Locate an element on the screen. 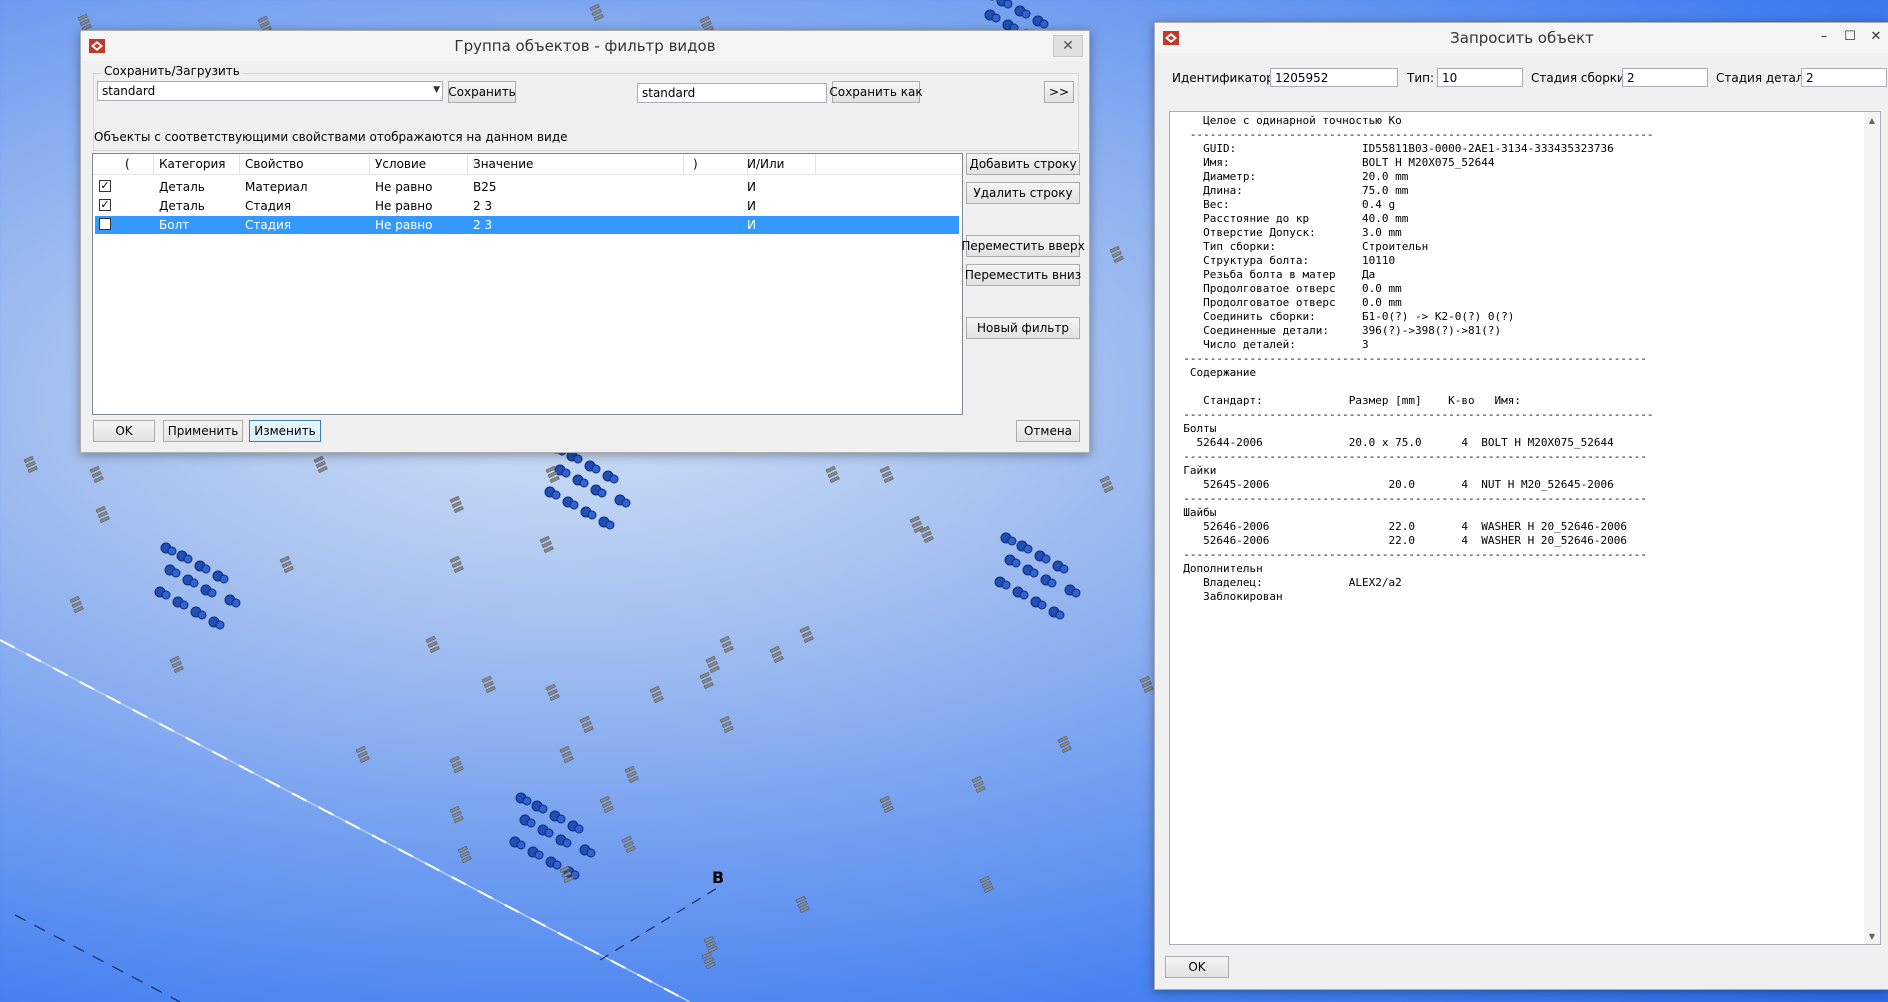 Image resolution: width=1888 pixels, height=1002 pixels. row-property: Материал is located at coordinates (276, 187).